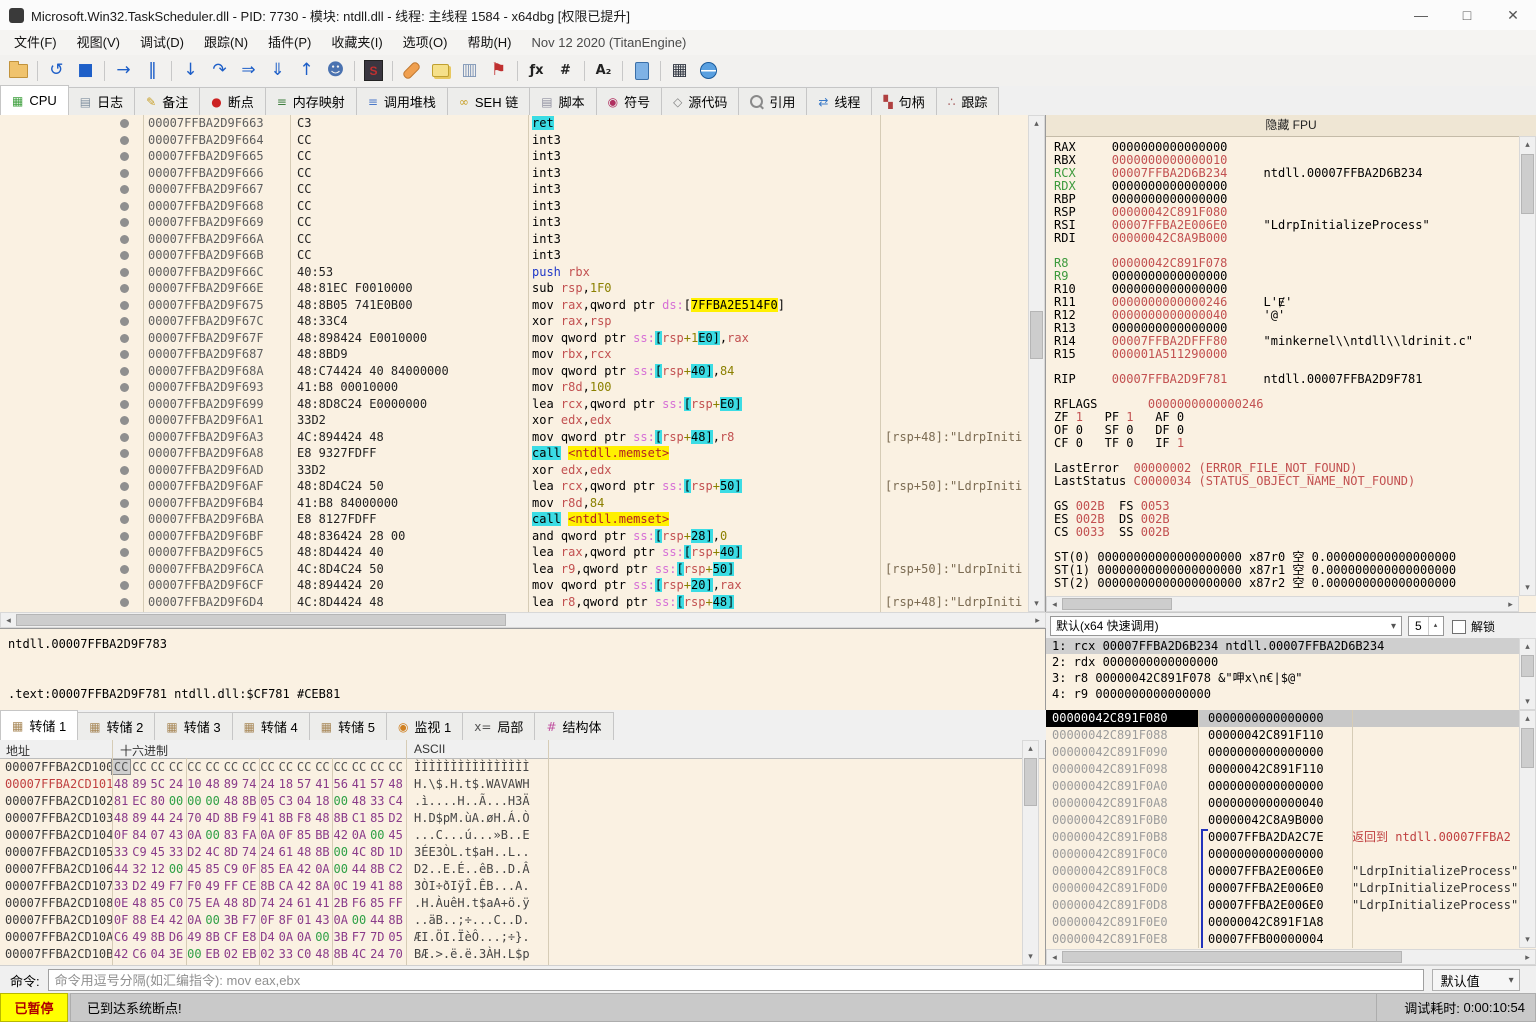  Describe the element at coordinates (39, 725) in the screenshot. I see `dump-tab-转储-1: ▦ 转储 1` at that location.